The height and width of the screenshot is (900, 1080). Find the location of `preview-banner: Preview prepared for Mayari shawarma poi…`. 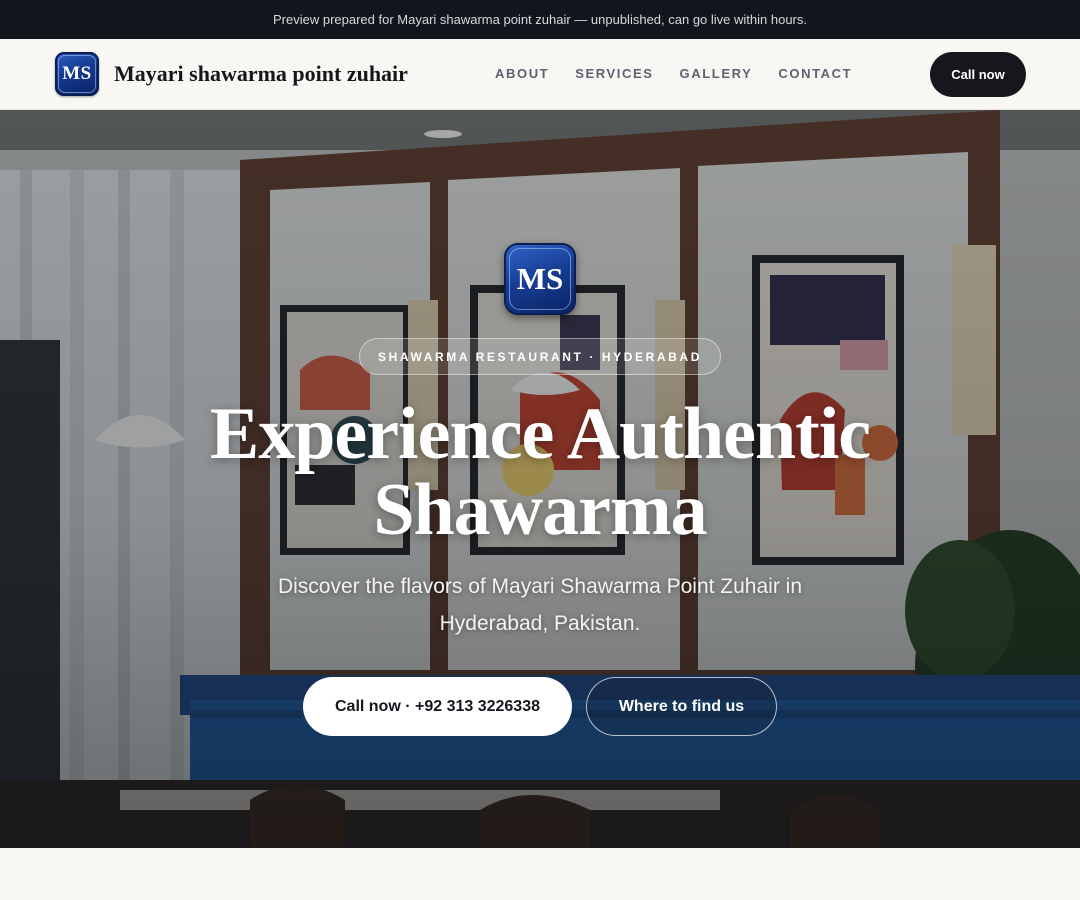

preview-banner: Preview prepared for Mayari shawarma poi… is located at coordinates (540, 19).